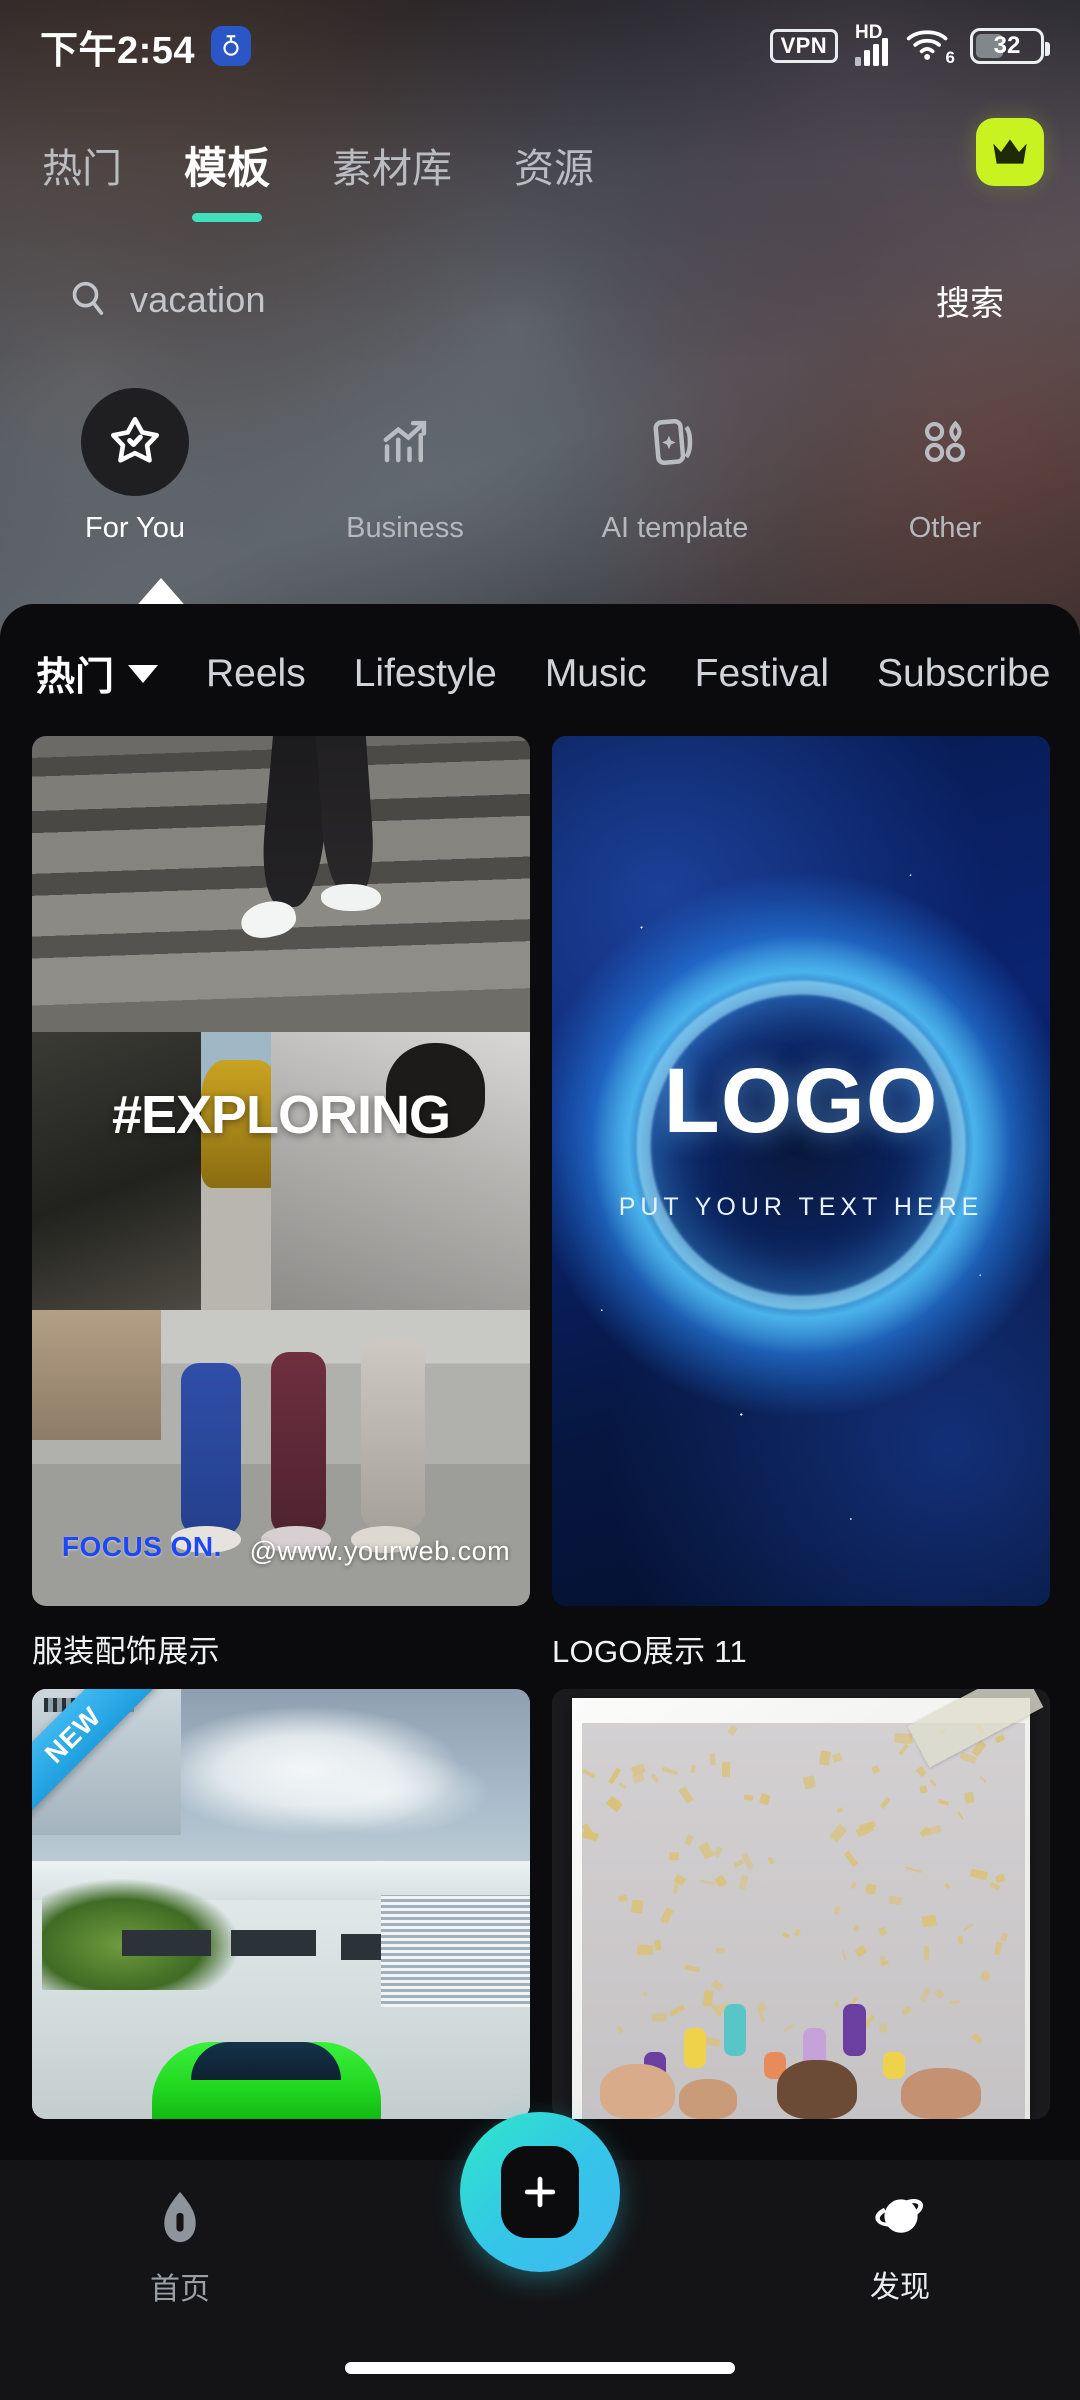  I want to click on bar-chart-up-icon, so click(405, 442).